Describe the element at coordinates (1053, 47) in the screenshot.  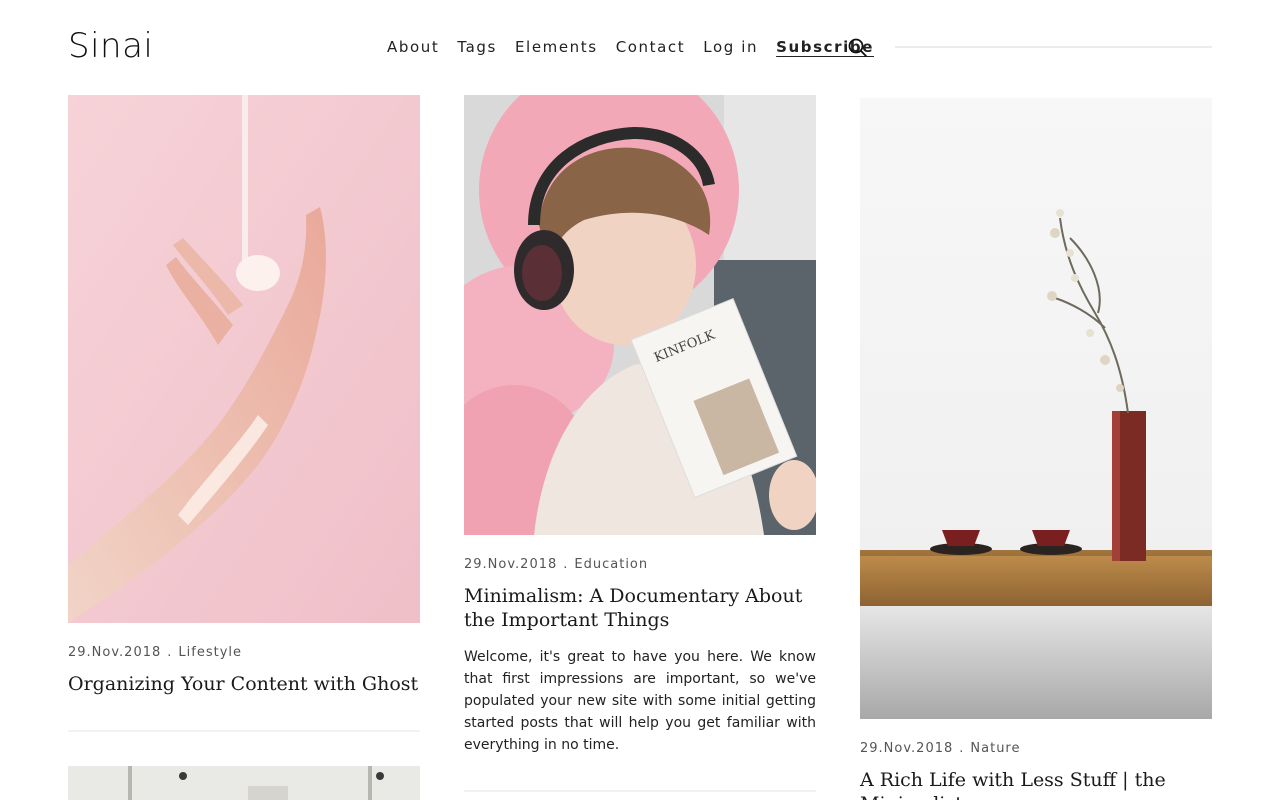
I see `search-input-underline` at that location.